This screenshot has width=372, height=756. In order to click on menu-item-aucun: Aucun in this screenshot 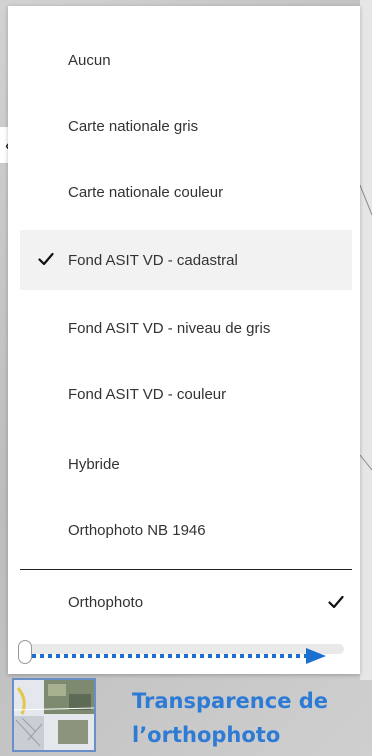, I will do `click(186, 60)`.